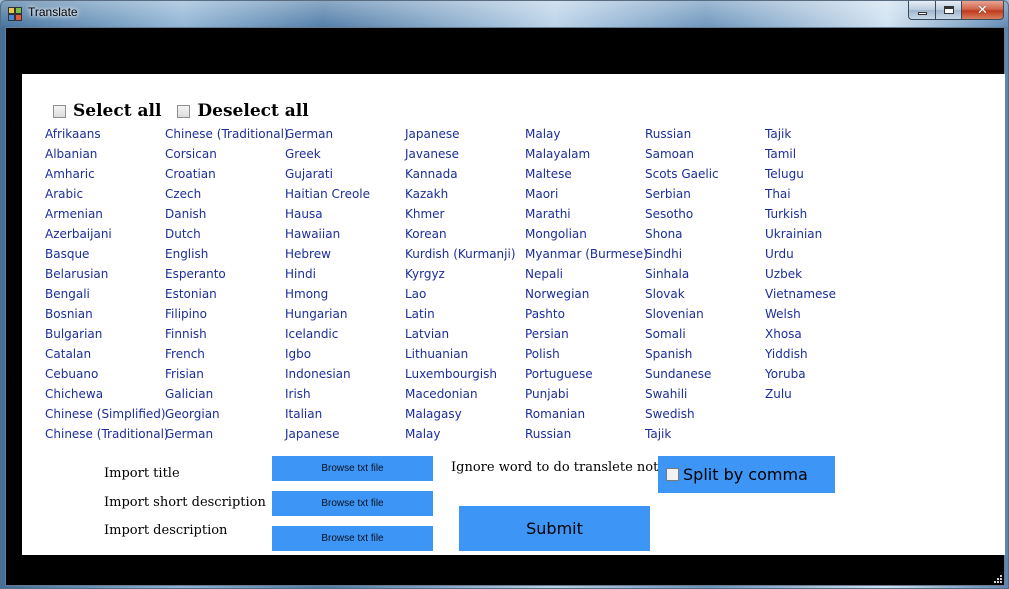  What do you see at coordinates (460, 274) in the screenshot?
I see `language-link: Kyrgyz` at bounding box center [460, 274].